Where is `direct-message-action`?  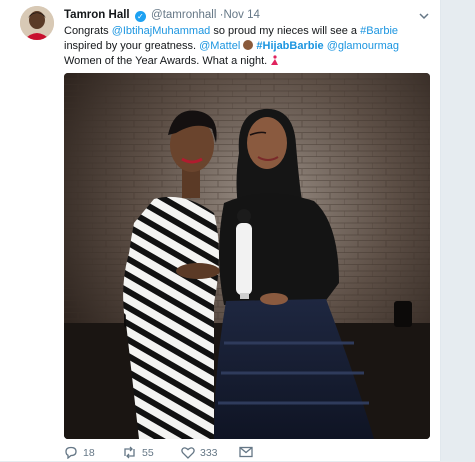 direct-message-action is located at coordinates (246, 452).